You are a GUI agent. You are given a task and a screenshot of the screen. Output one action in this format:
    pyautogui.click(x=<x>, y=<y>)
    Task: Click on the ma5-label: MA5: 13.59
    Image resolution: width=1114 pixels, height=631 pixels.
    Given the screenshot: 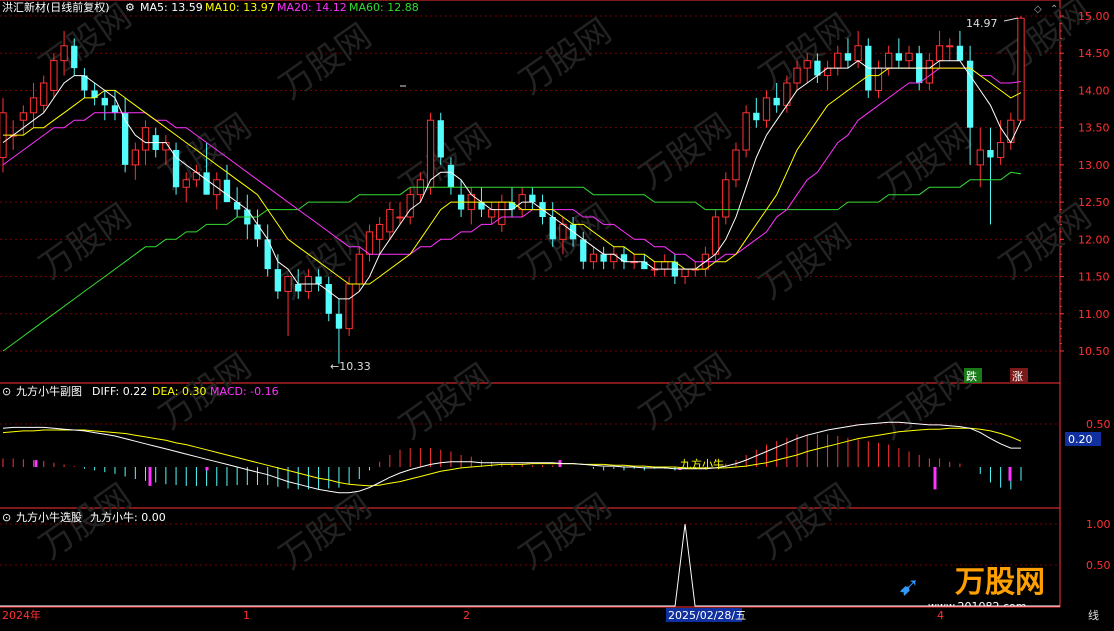 What is the action you would take?
    pyautogui.click(x=171, y=7)
    